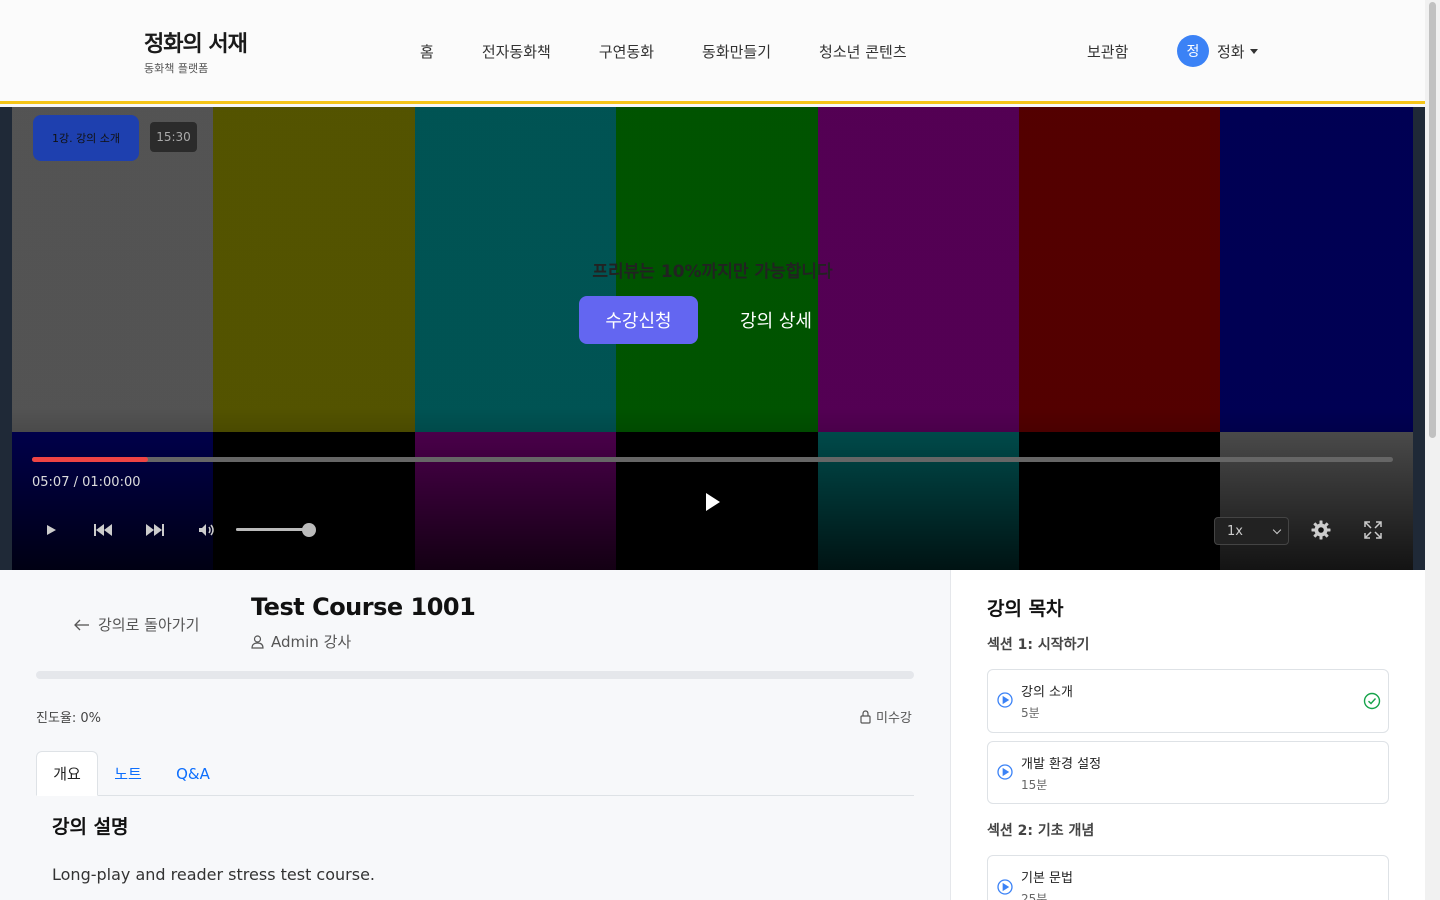 Image resolution: width=1440 pixels, height=900 pixels. What do you see at coordinates (1034, 785) in the screenshot?
I see `lesson-duration: 15분` at bounding box center [1034, 785].